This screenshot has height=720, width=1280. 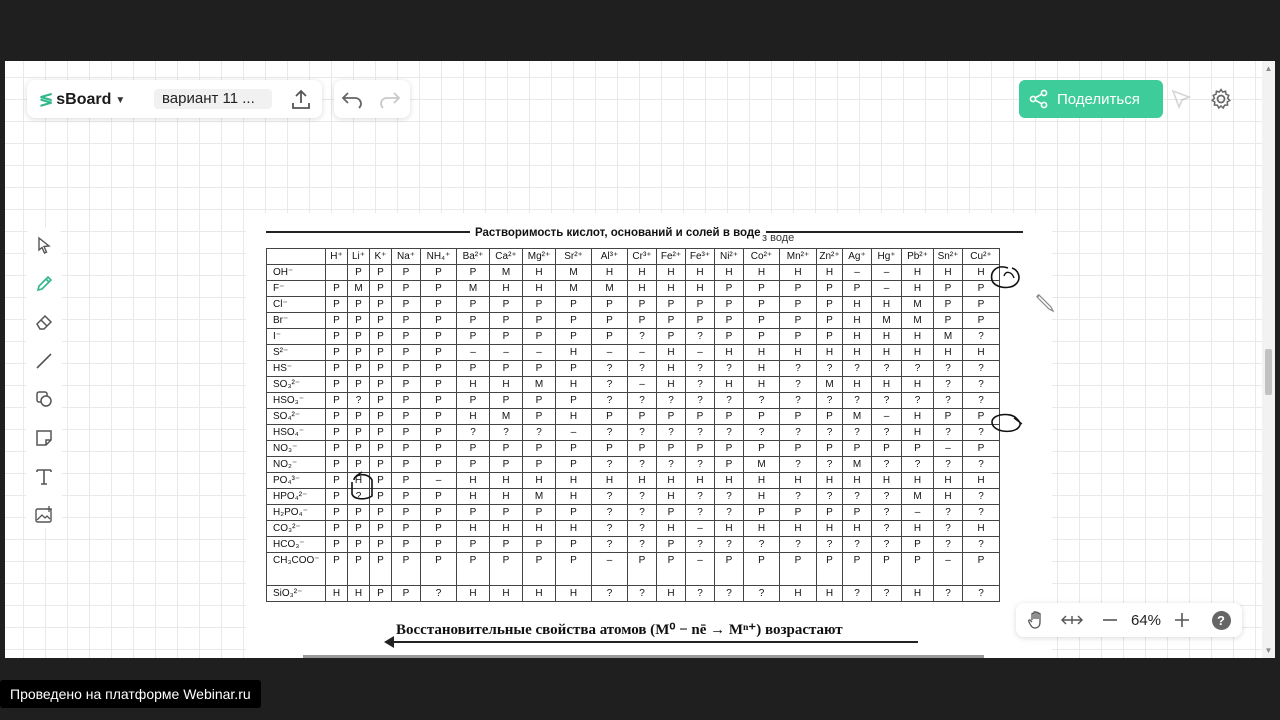 What do you see at coordinates (671, 256) in the screenshot?
I see `cation-header: Fe²⁺` at bounding box center [671, 256].